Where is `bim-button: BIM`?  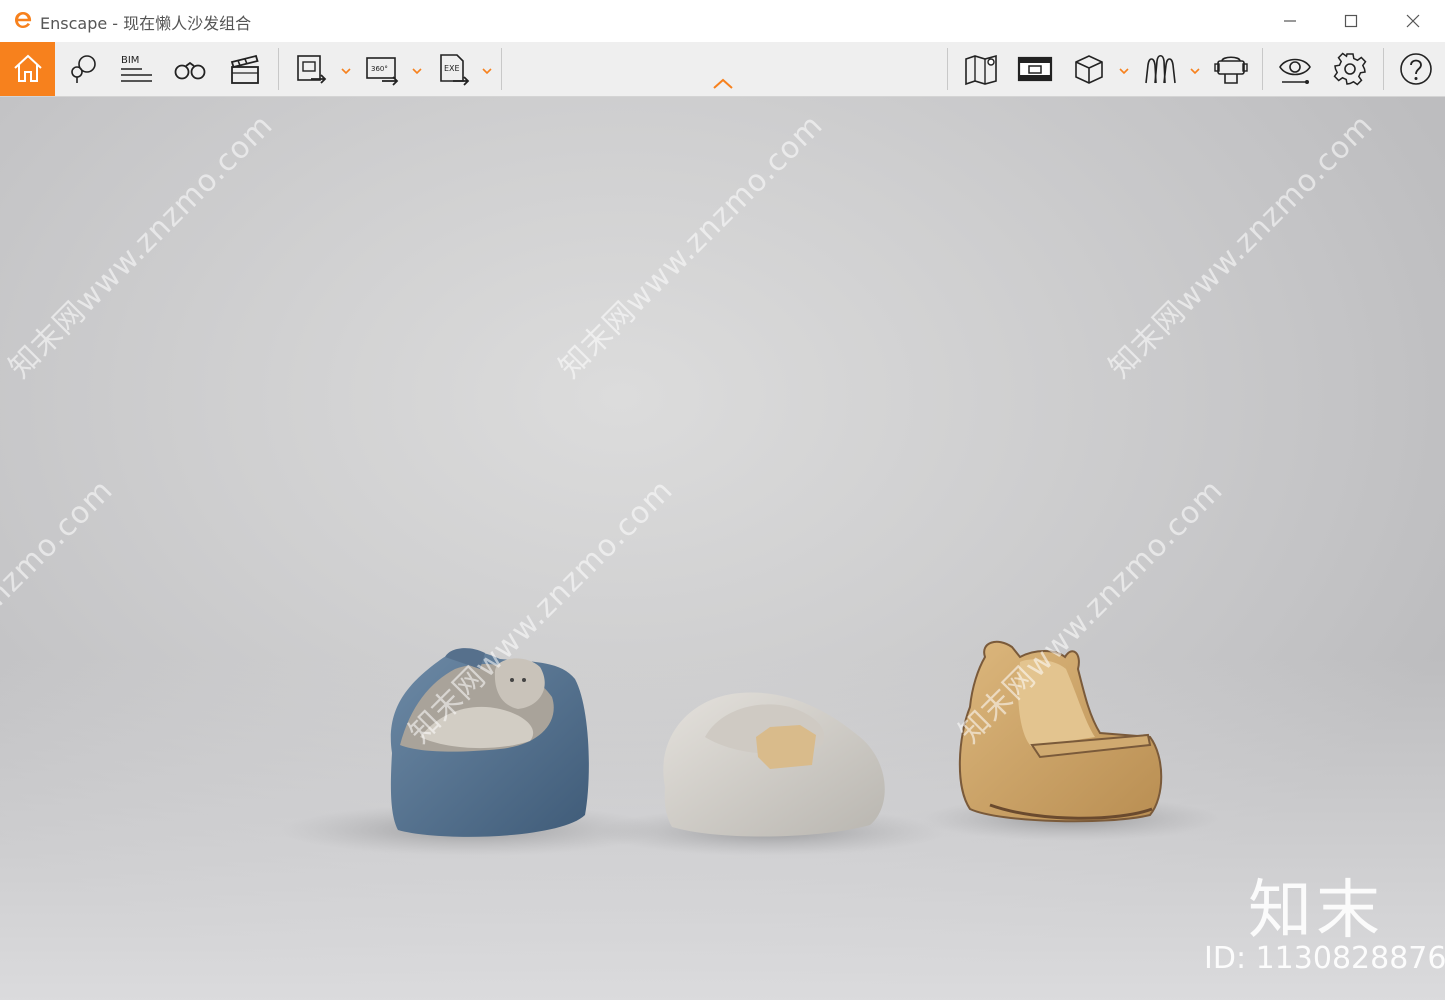
bim-button: BIM is located at coordinates (136, 69).